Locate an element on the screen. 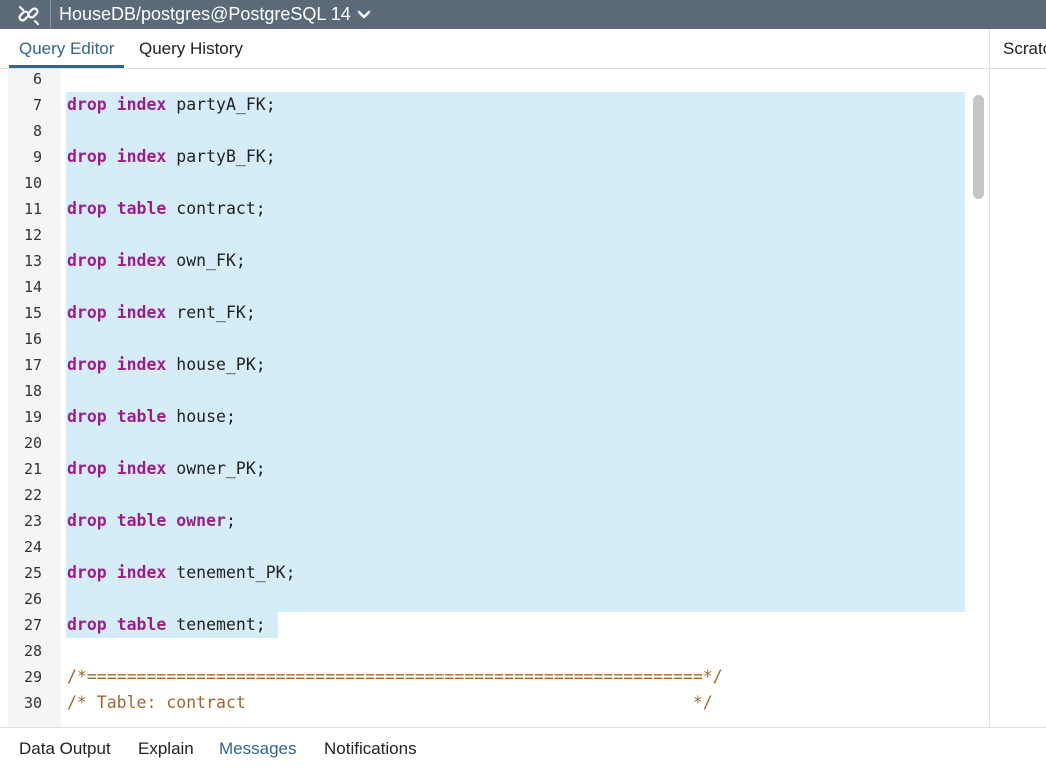 The height and width of the screenshot is (769, 1046). line-number: 6 is located at coordinates (37, 79).